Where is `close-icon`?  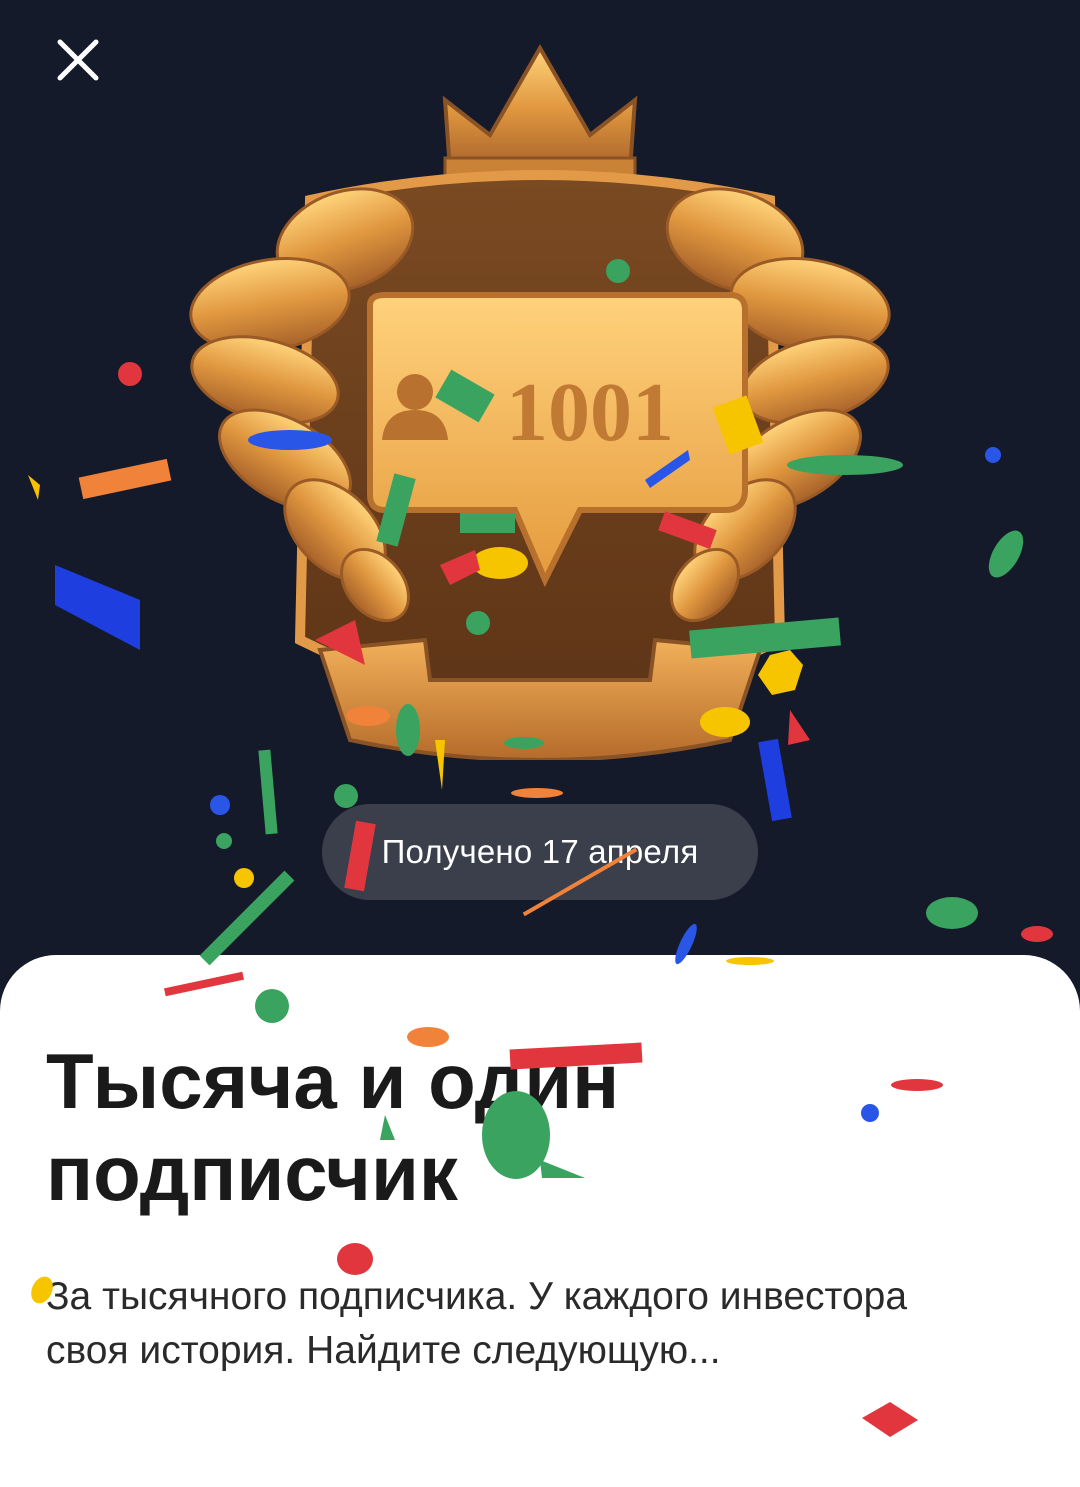
close-icon is located at coordinates (78, 60).